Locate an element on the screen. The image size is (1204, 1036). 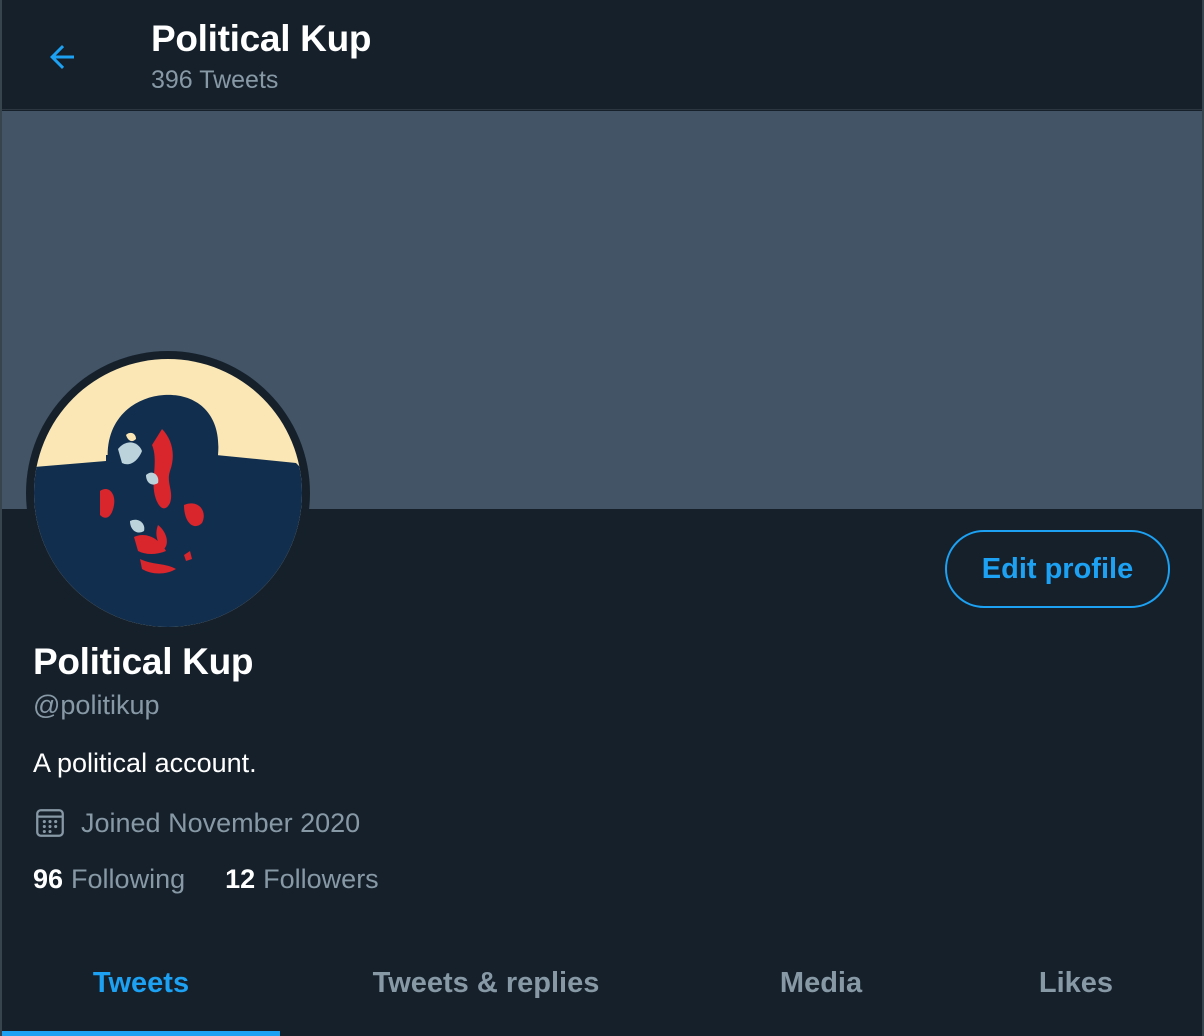
profile-name: Political Kup is located at coordinates (143, 661).